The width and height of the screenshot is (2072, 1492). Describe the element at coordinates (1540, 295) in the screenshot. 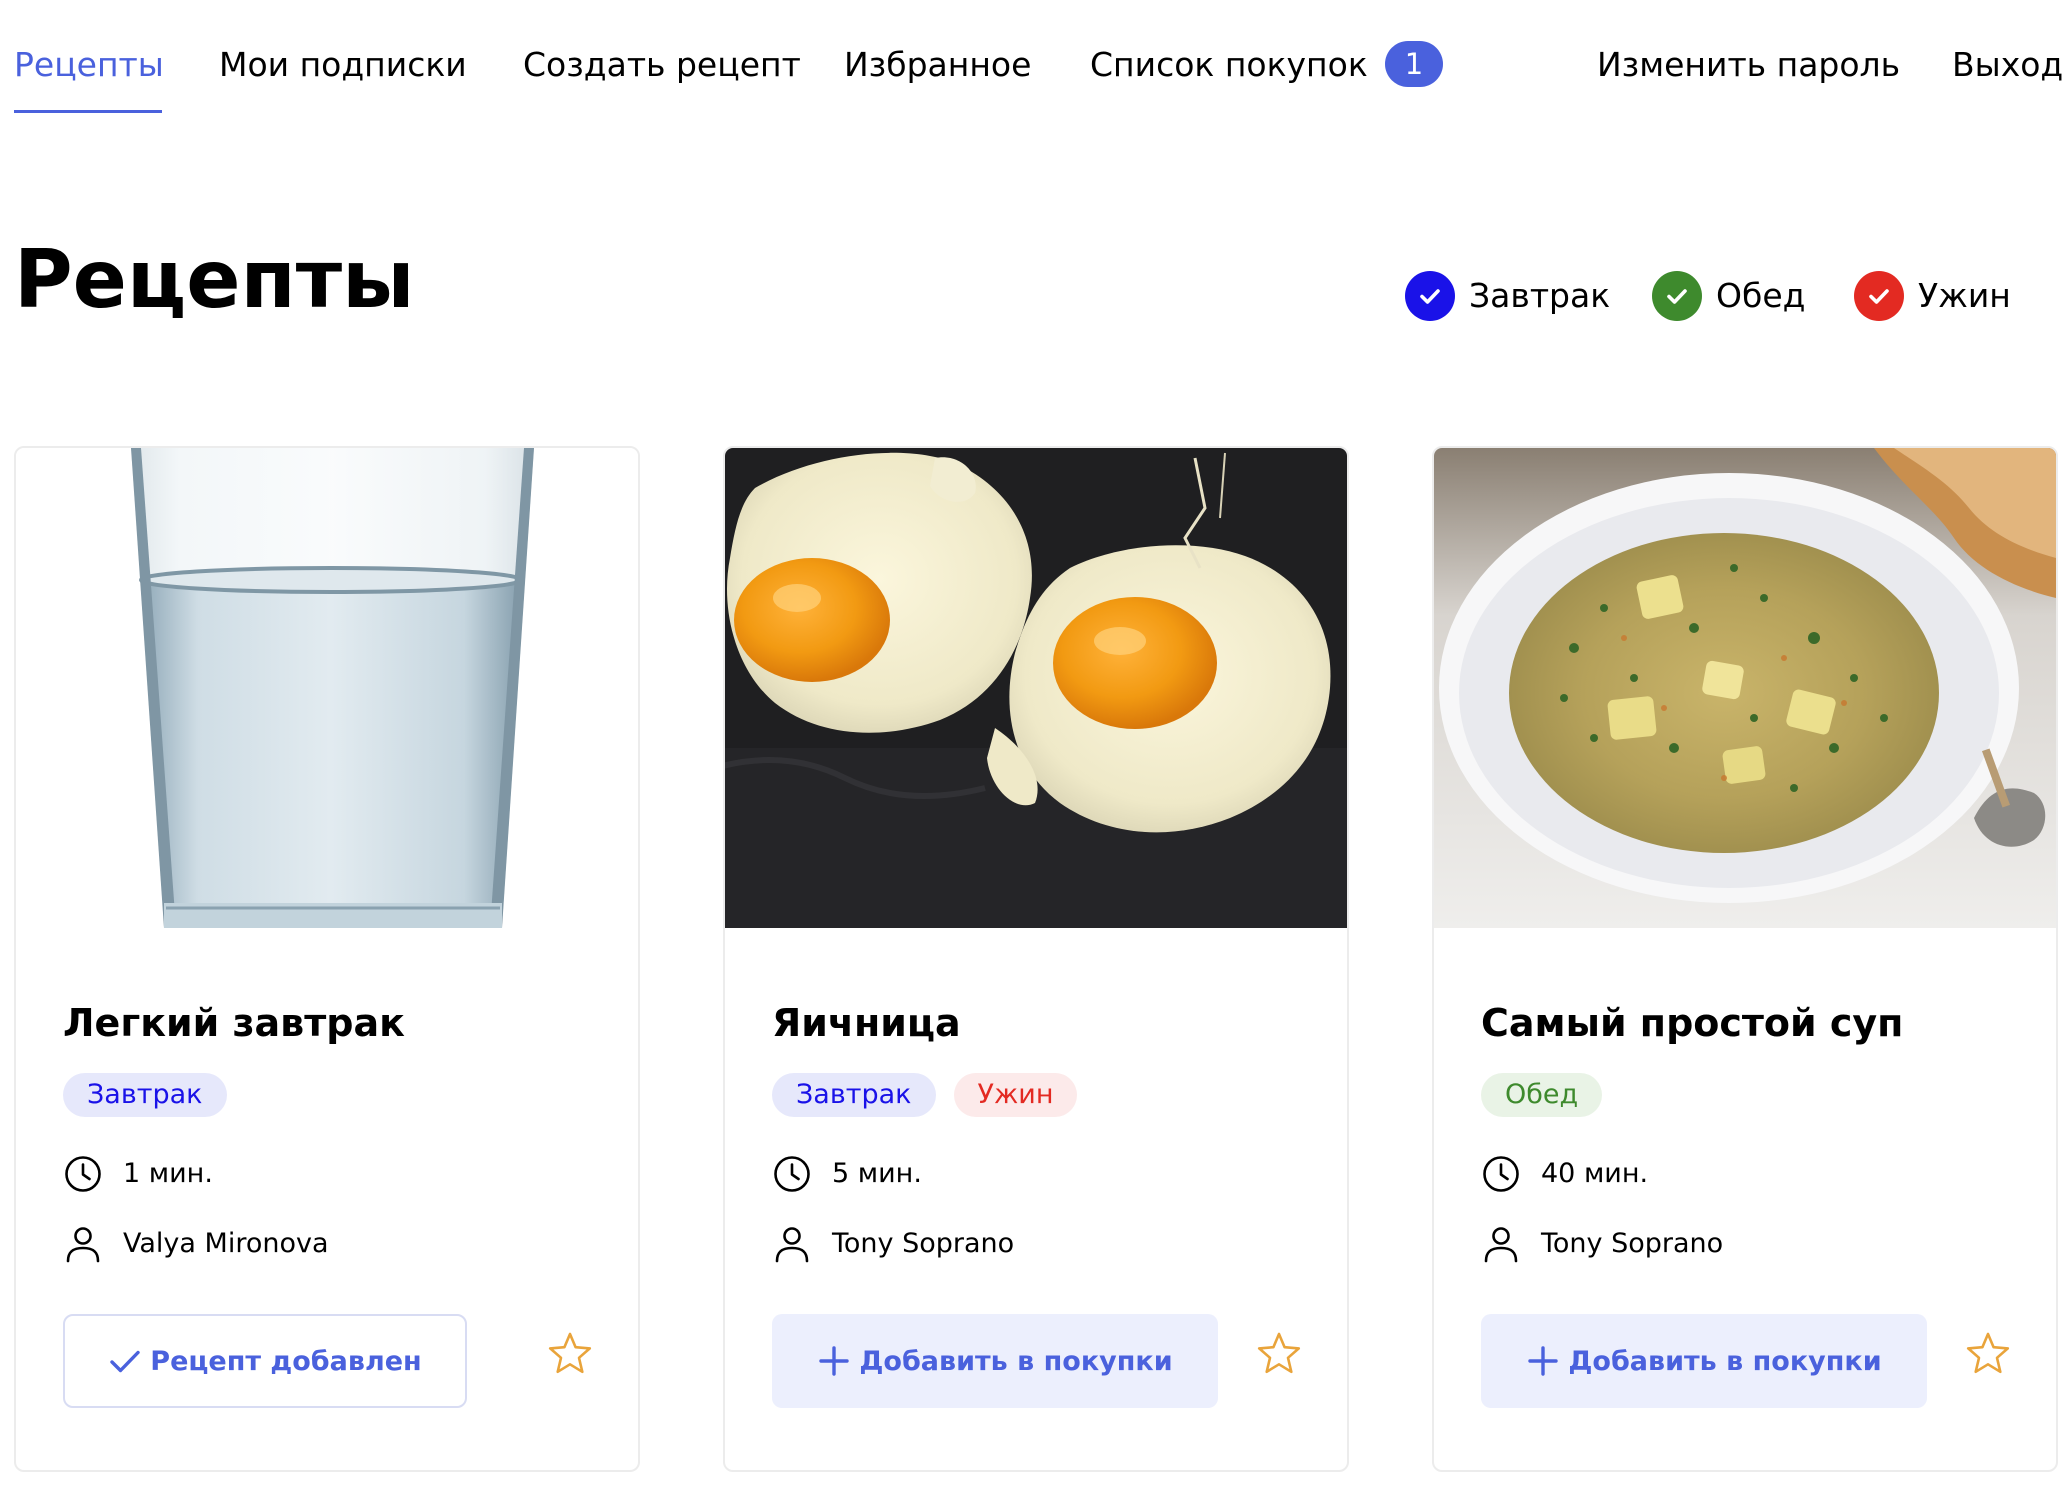

I see `filter-breakfast-label: Завтрак` at that location.